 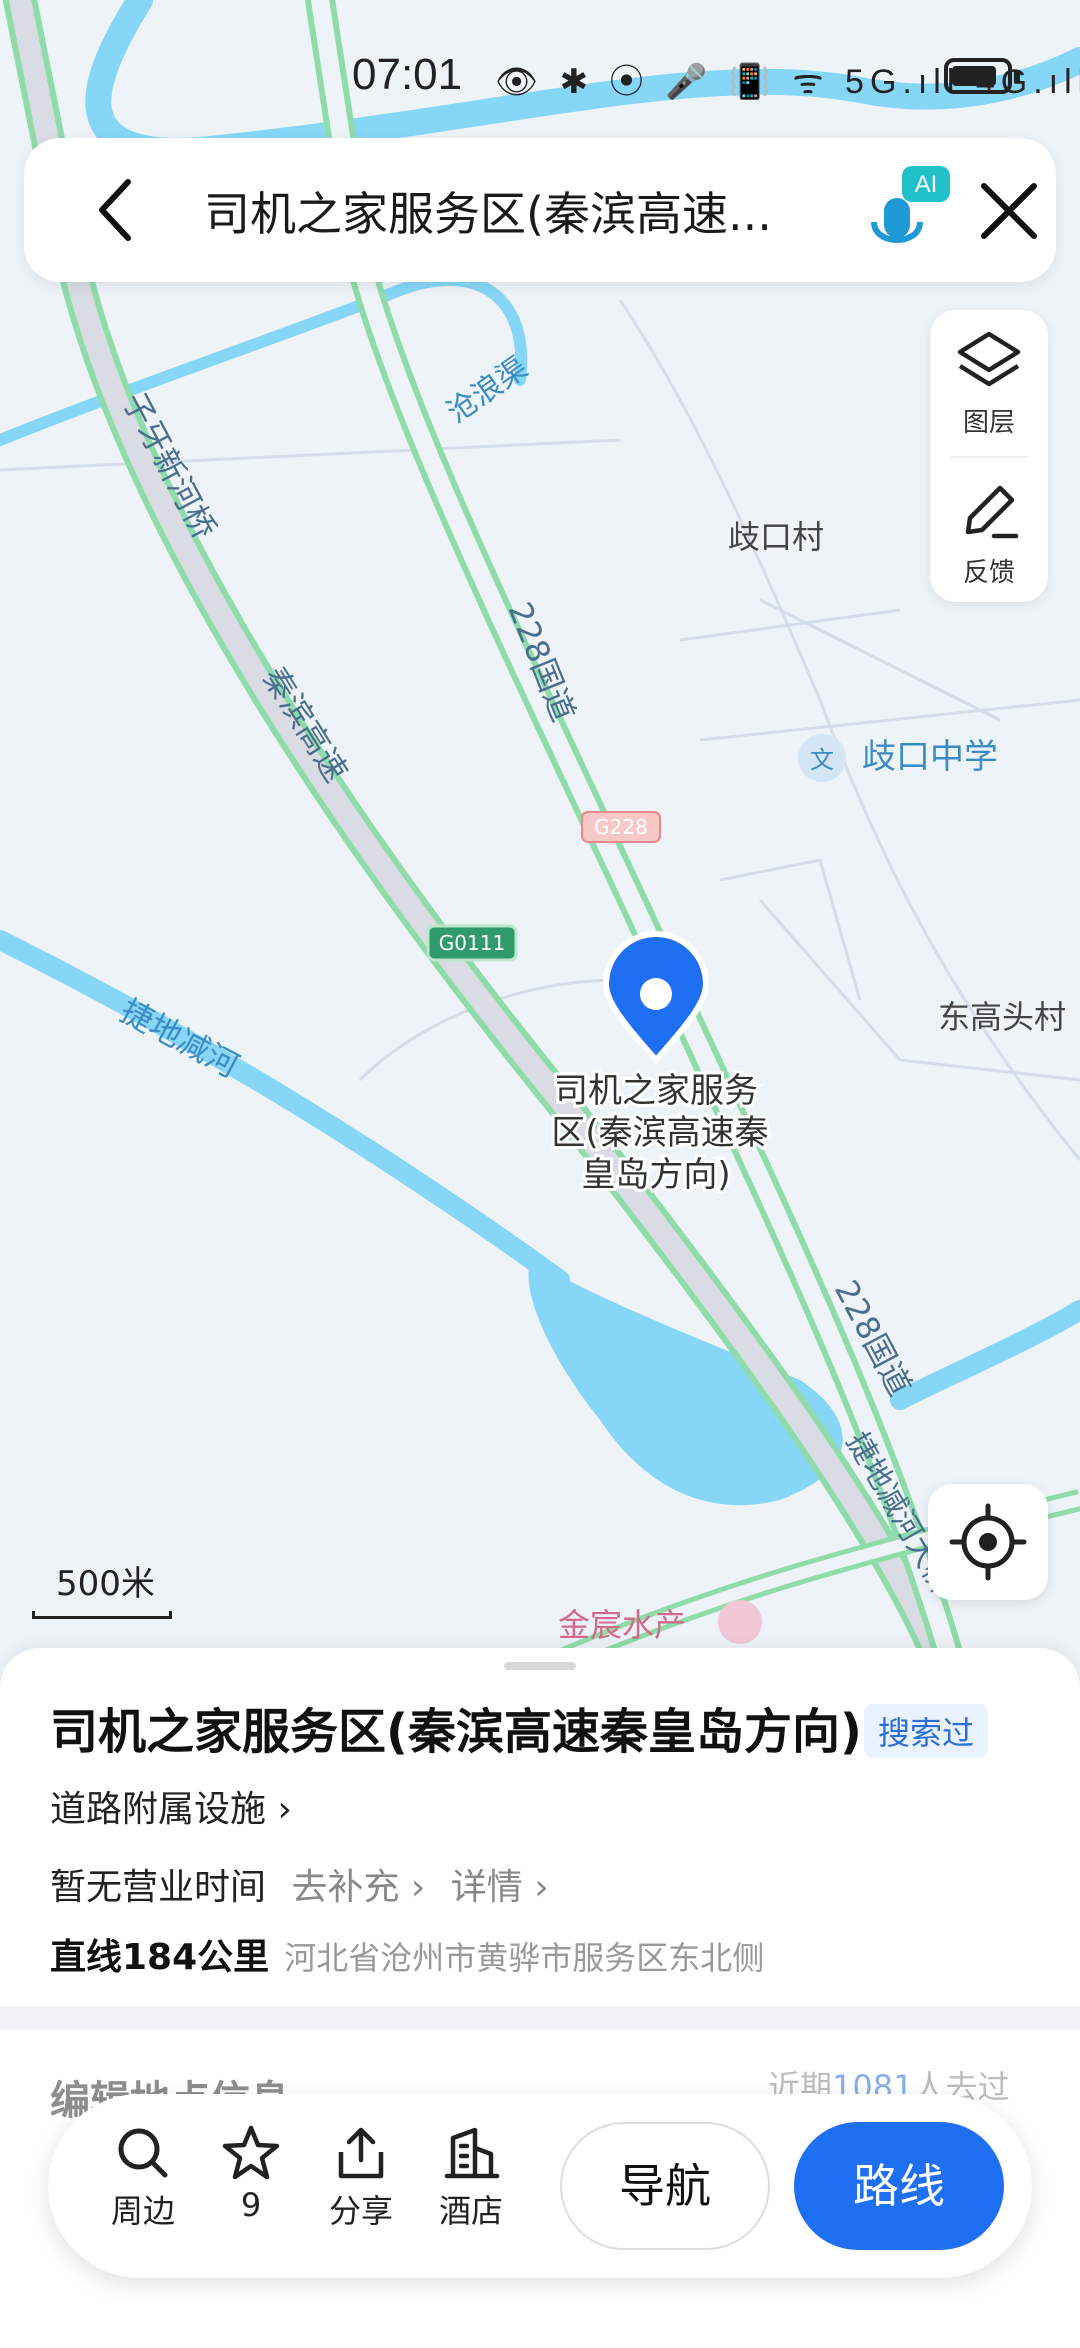 I want to click on address-text: 河北省沧州市黄骅市服务区东北侧, so click(x=524, y=1958).